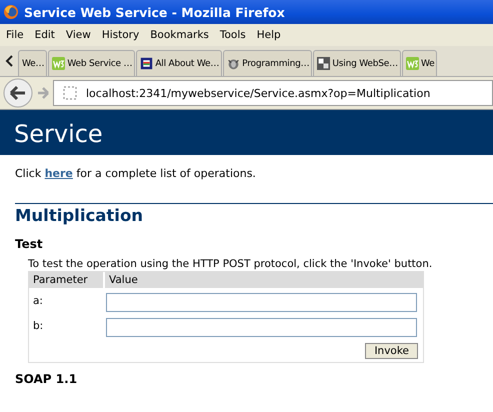 This screenshot has height=412, width=493. Describe the element at coordinates (273, 93) in the screenshot. I see `address-field: localhost:2341/mywebservice/Service.asmx?op=Multiplication` at that location.